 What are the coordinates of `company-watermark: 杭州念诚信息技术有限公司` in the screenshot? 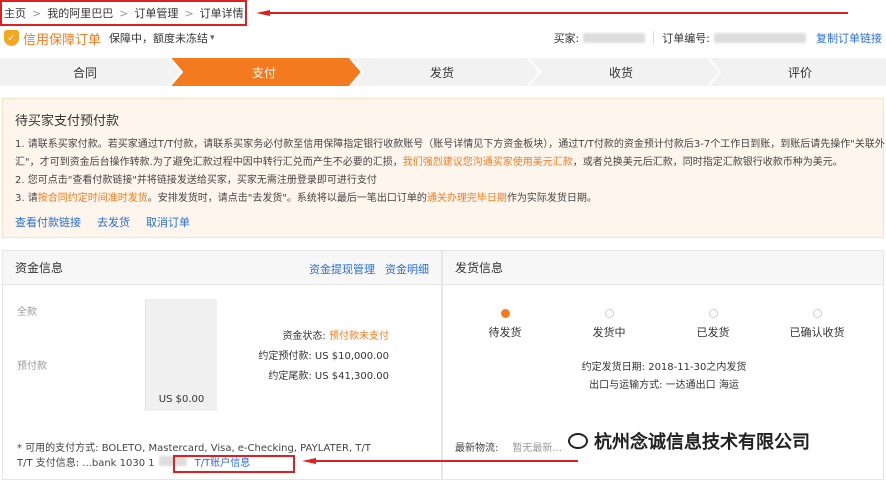 It's located at (689, 441).